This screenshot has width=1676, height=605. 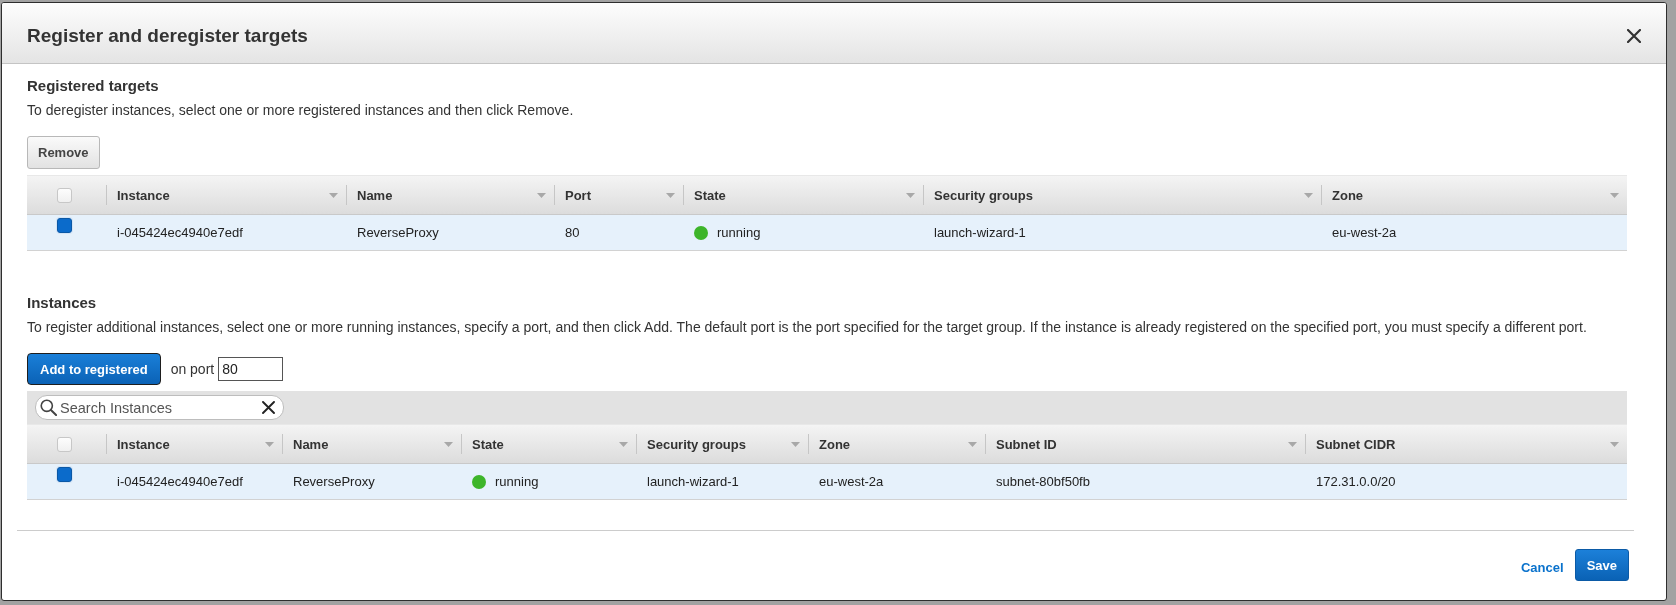 I want to click on add-to-registered-button: Add to registered, so click(x=94, y=369).